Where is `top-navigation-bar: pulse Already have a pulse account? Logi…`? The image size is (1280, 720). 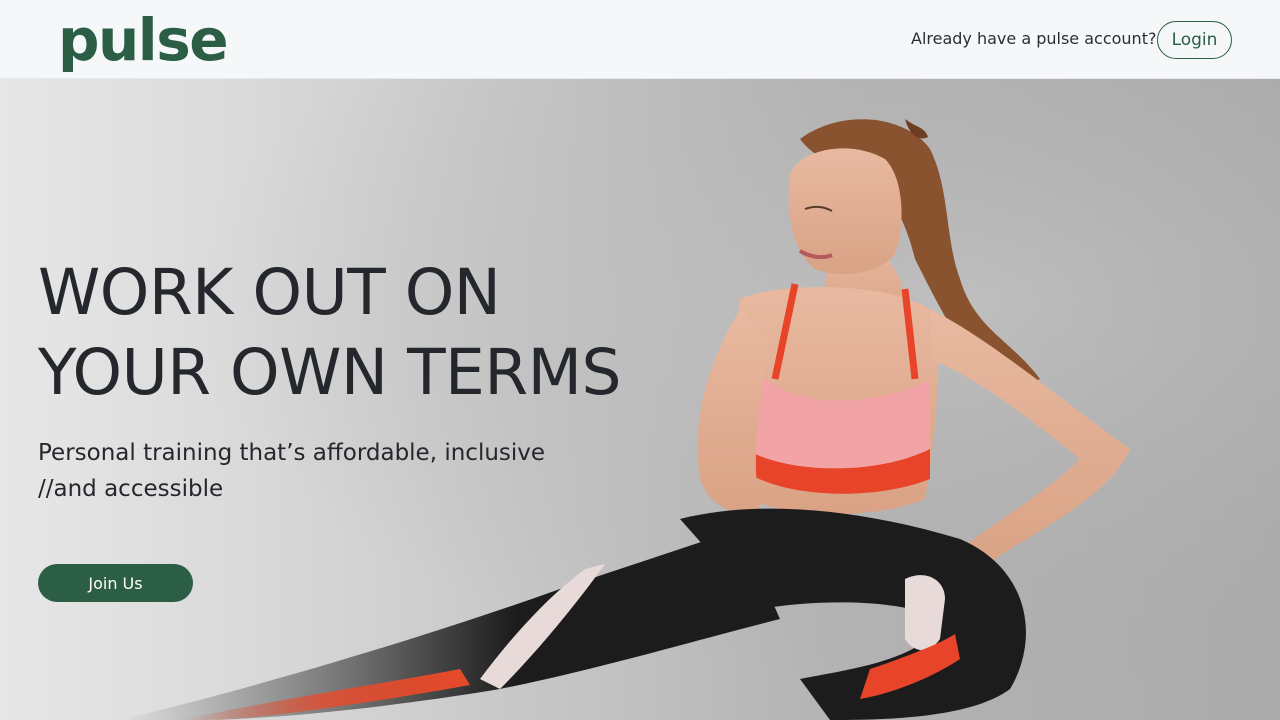 top-navigation-bar: pulse Already have a pulse account? Logi… is located at coordinates (640, 39).